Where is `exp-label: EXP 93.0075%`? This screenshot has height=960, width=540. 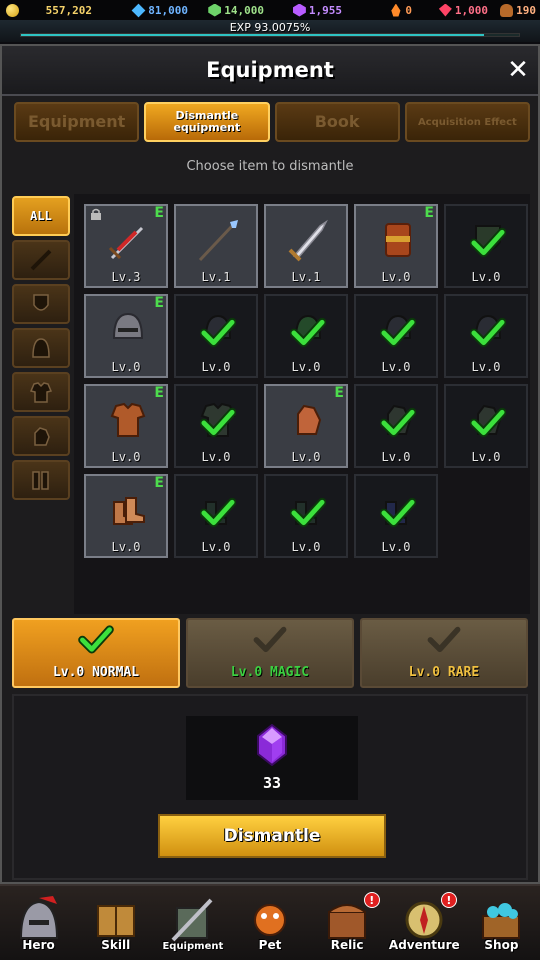
exp-label: EXP 93.0075% is located at coordinates (270, 27).